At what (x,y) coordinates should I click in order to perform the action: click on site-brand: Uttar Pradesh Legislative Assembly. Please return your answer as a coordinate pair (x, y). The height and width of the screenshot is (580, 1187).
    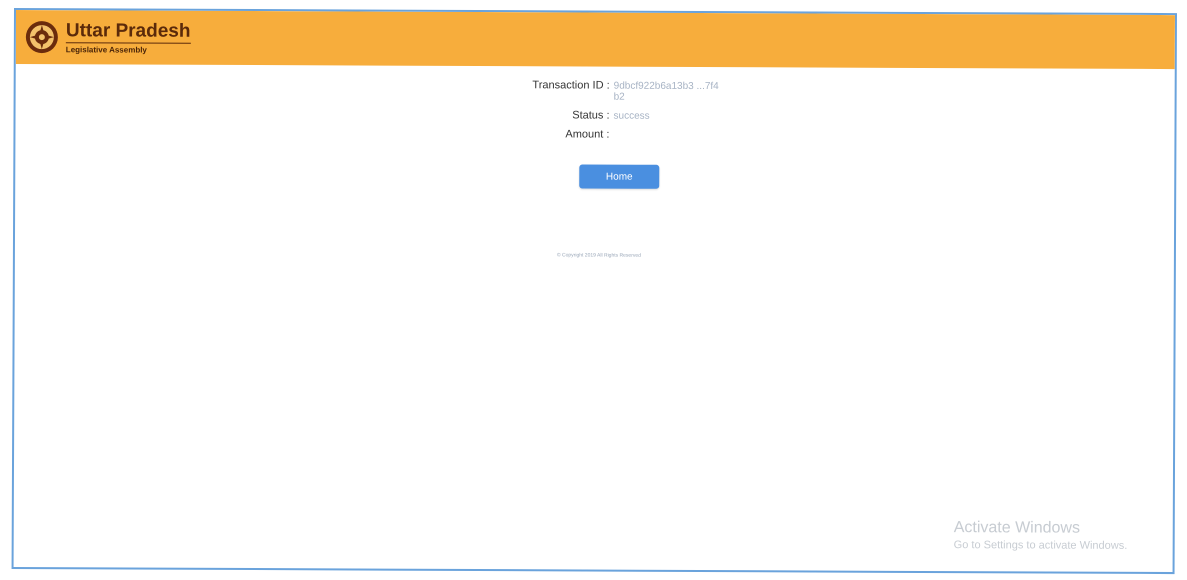
    Looking at the image, I should click on (128, 37).